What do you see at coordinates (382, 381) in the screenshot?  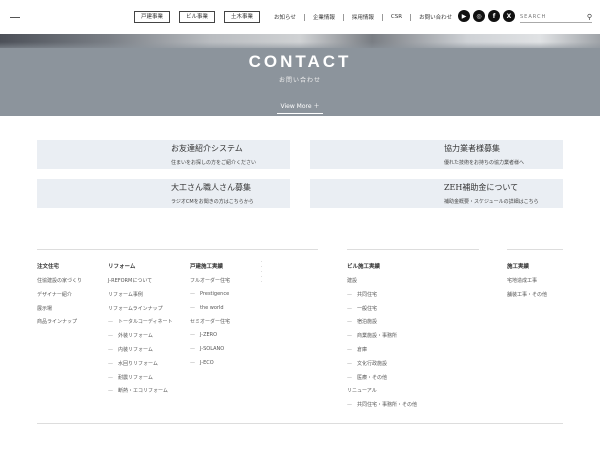 I see `footer-link: 医療・その他` at bounding box center [382, 381].